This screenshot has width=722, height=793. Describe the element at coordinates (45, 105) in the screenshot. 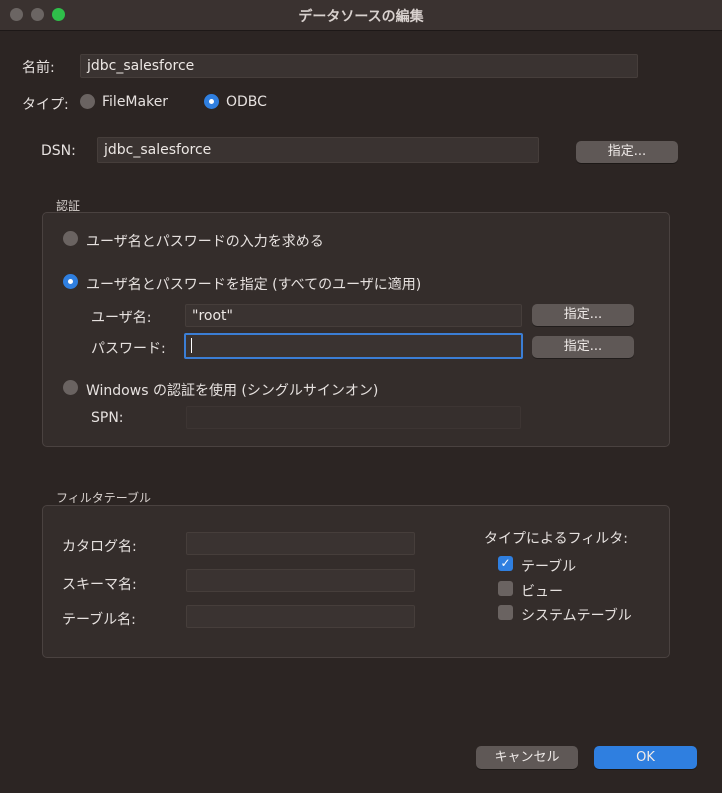

I see `type-label: タイプ:` at that location.